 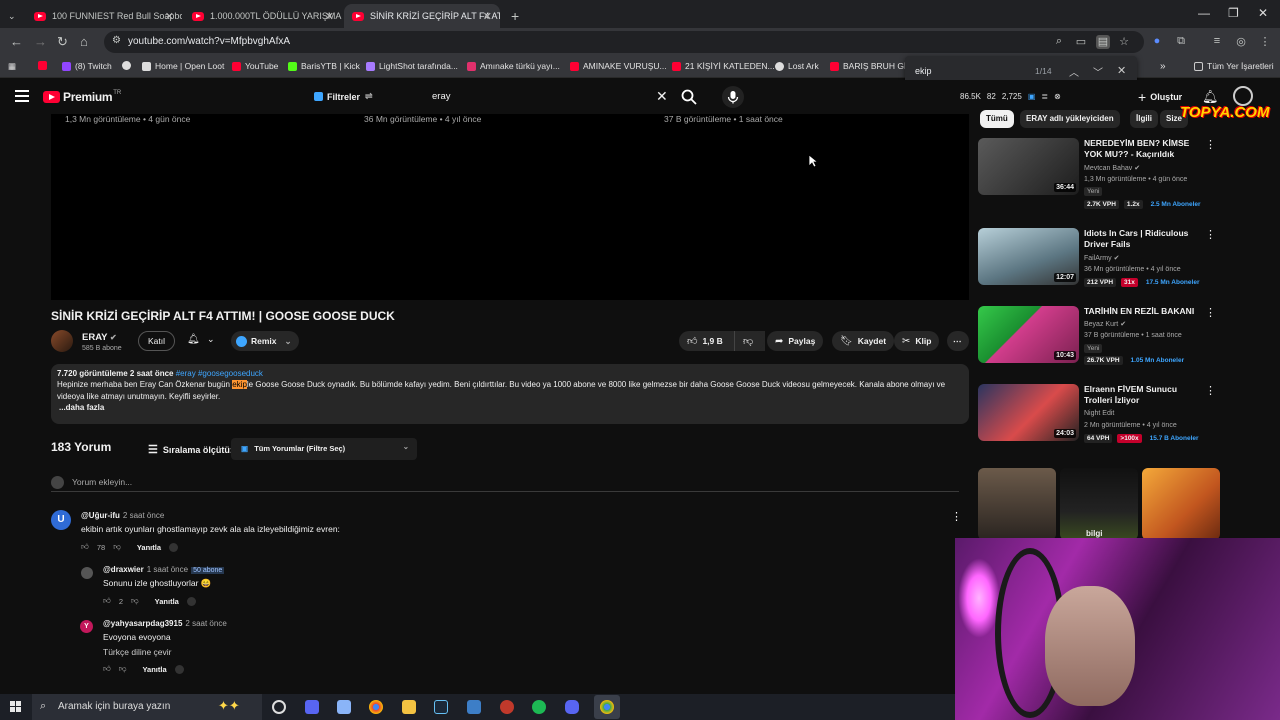 What do you see at coordinates (691, 97) in the screenshot?
I see `search-button` at bounding box center [691, 97].